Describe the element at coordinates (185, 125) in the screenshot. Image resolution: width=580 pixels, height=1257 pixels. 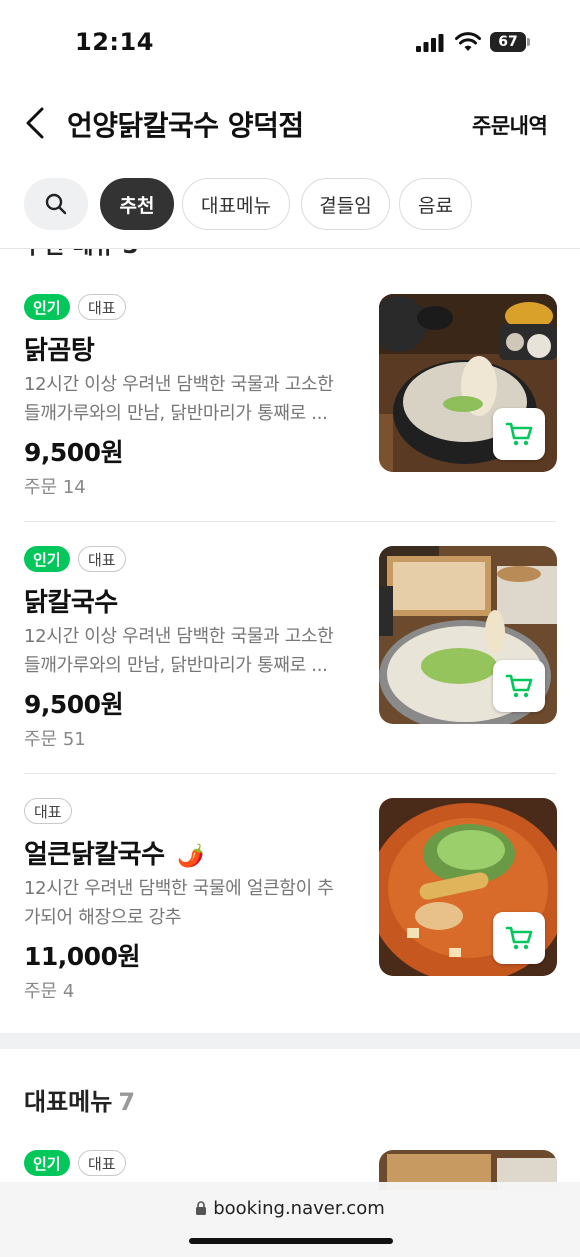
I see `page-title: 언양닭칼국수 양덕점` at that location.